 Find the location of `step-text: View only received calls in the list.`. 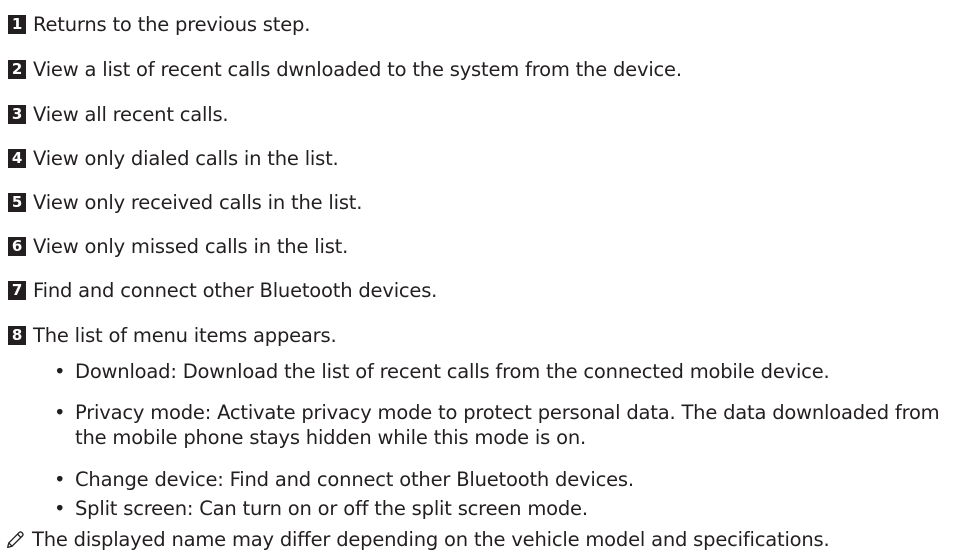

step-text: View only received calls in the list. is located at coordinates (198, 202).